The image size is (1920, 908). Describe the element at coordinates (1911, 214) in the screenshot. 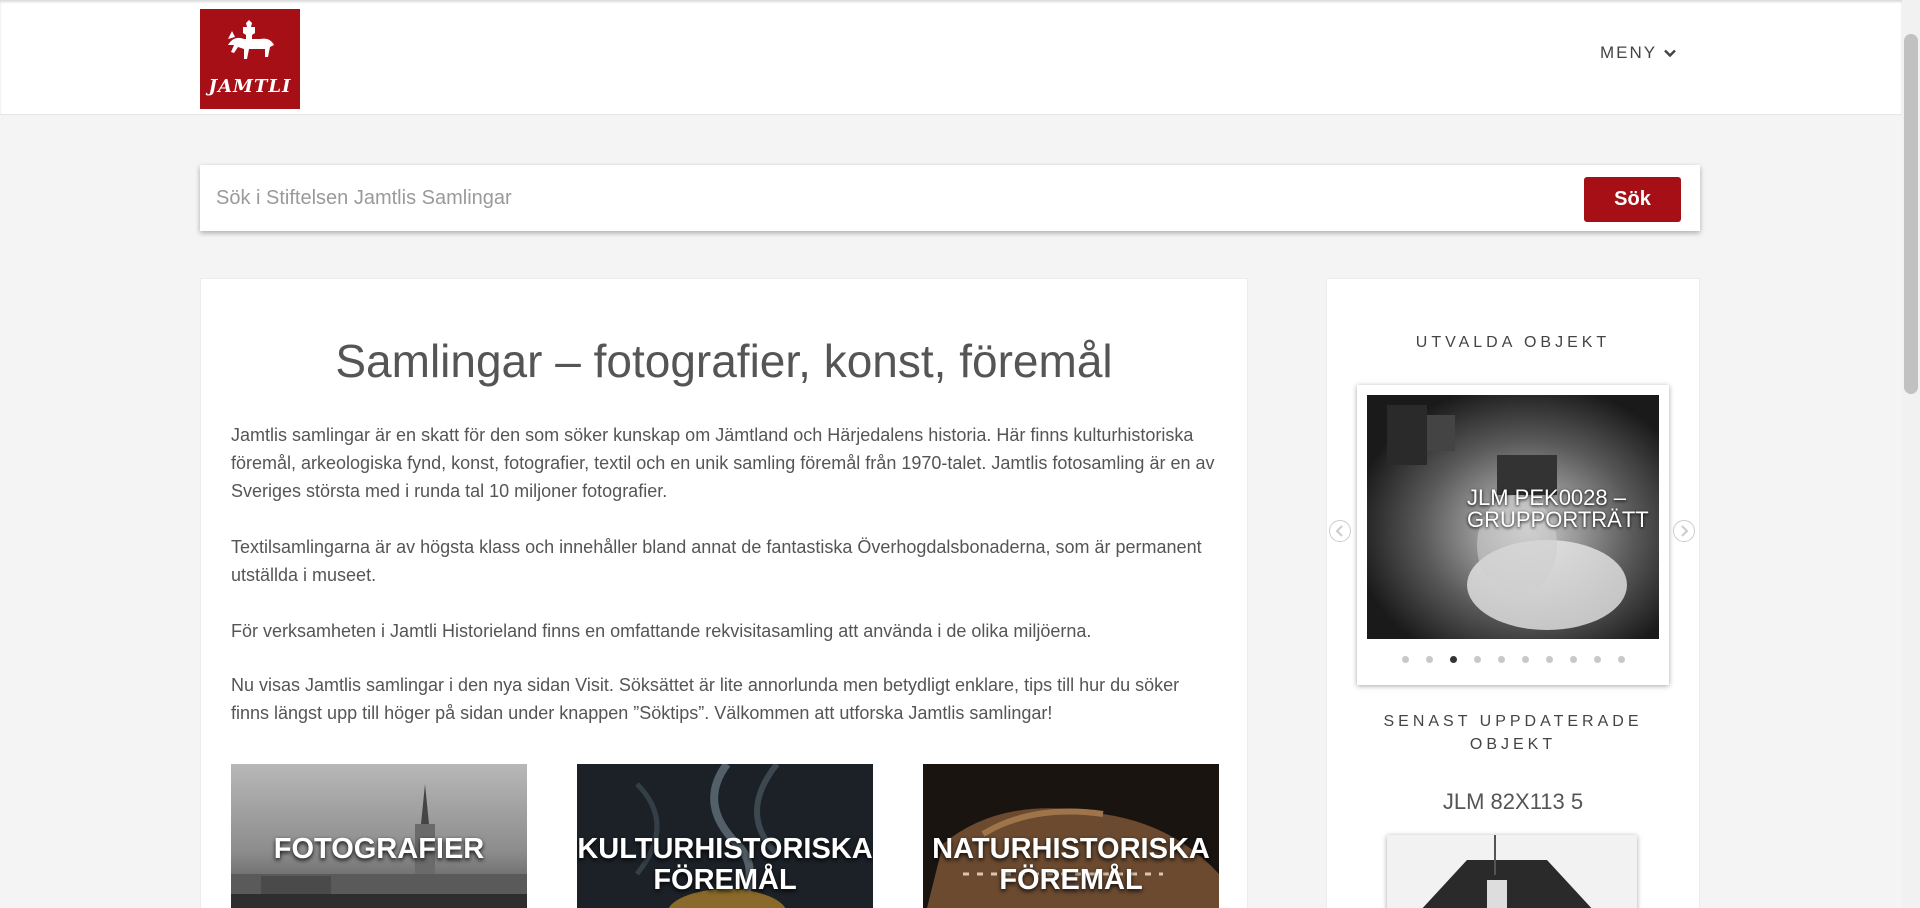

I see `scrollbar-thumb` at that location.